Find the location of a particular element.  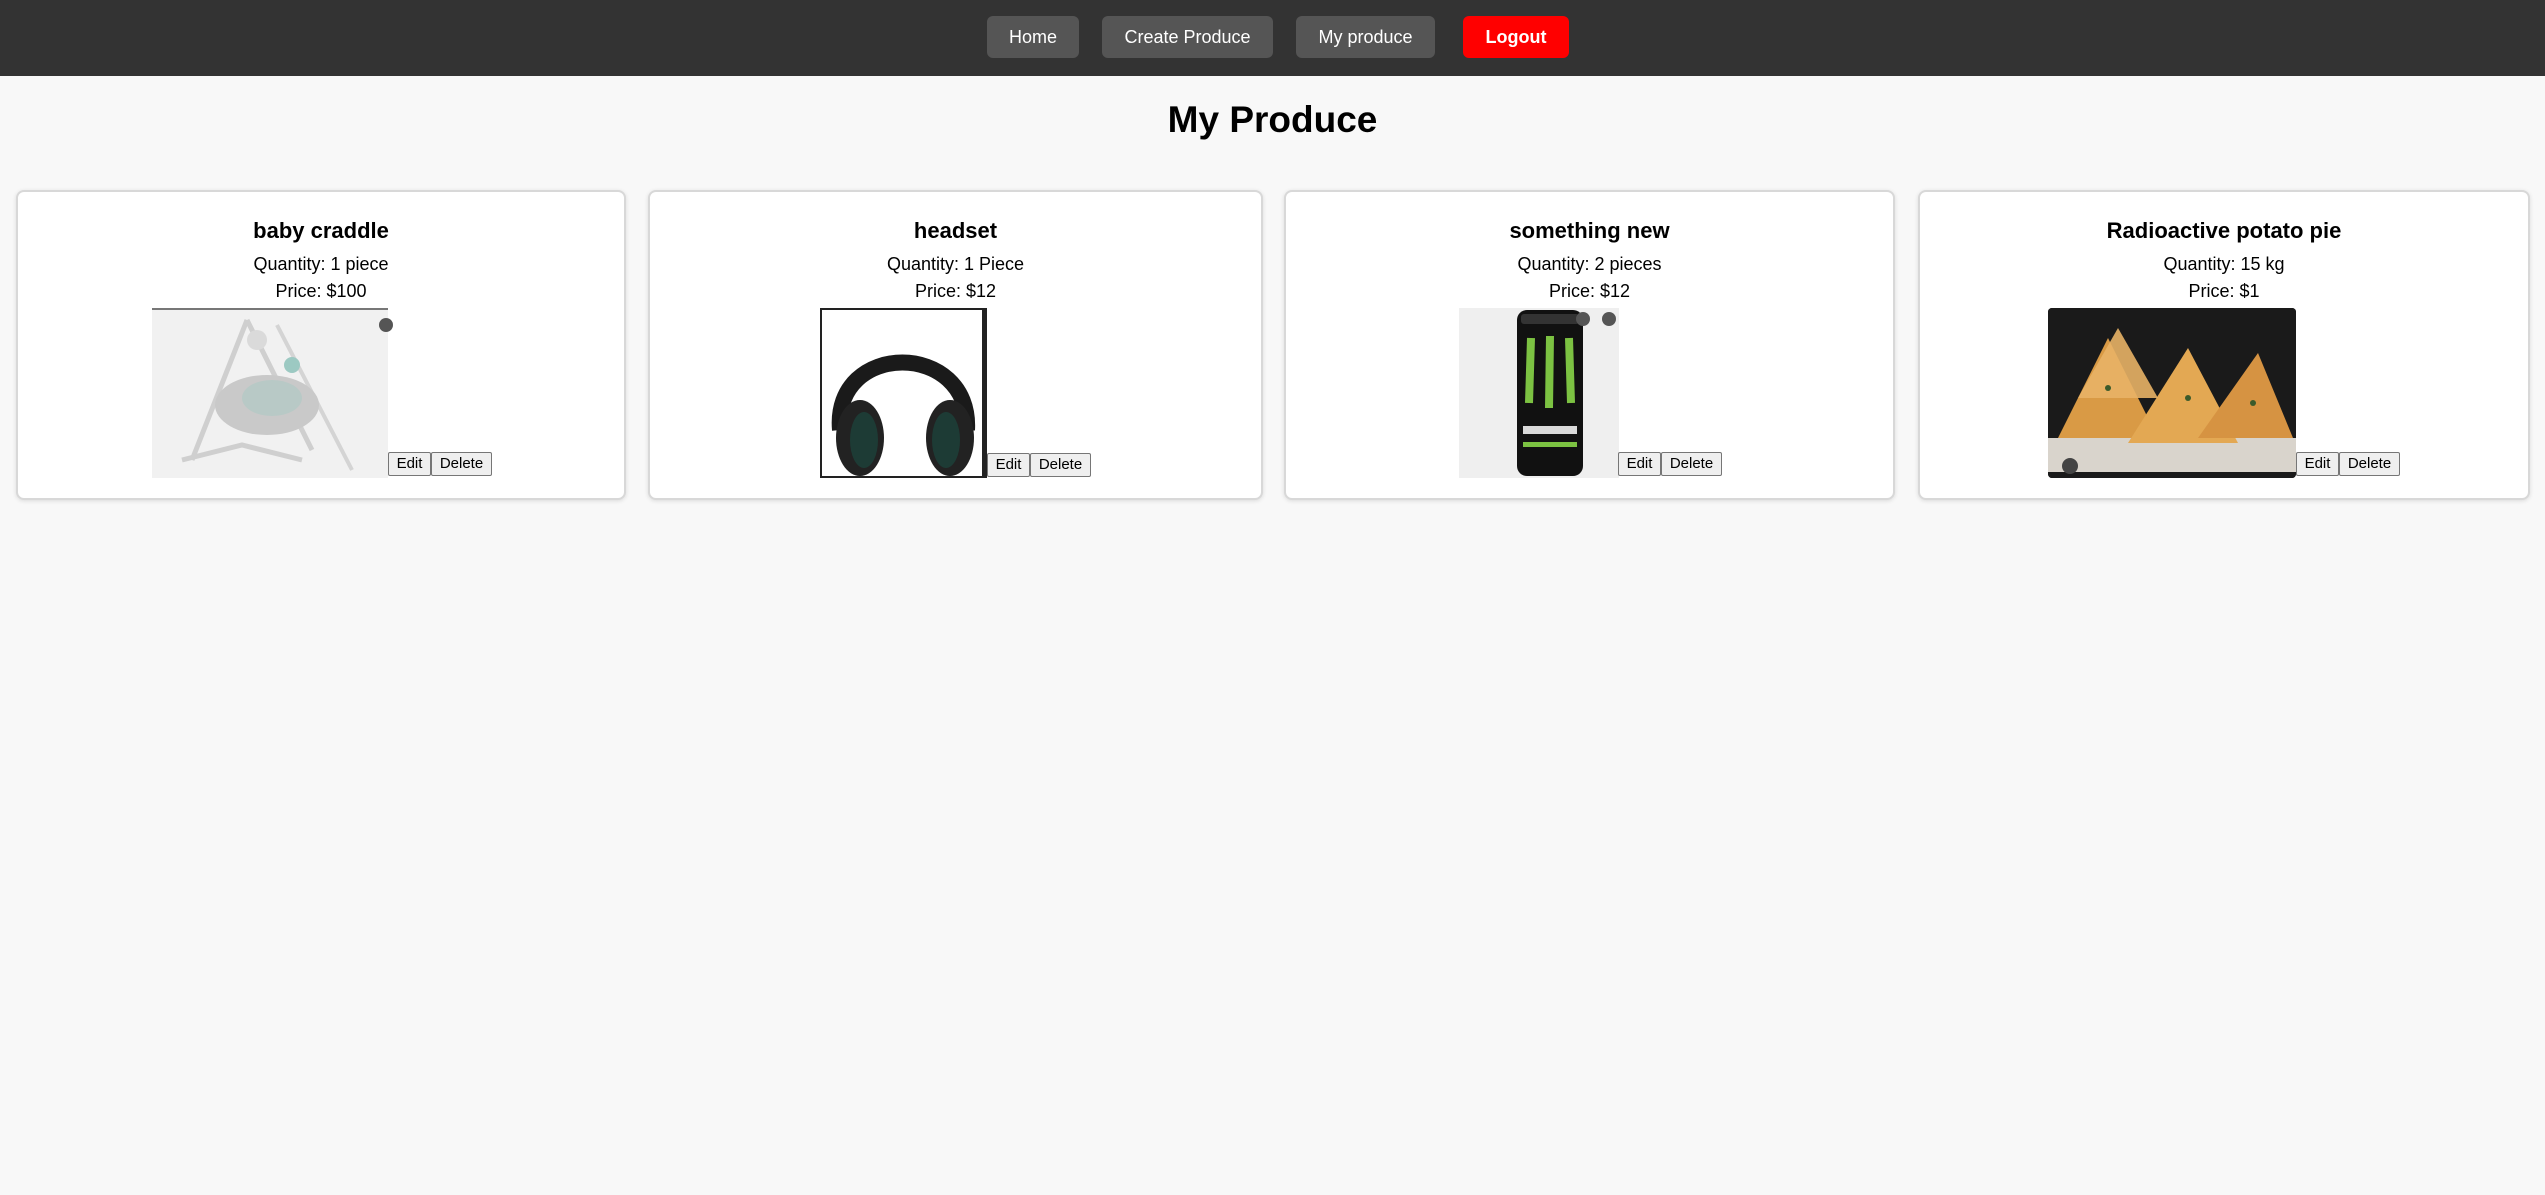

product-quantity: Quantity: 1 Piece is located at coordinates (955, 264).